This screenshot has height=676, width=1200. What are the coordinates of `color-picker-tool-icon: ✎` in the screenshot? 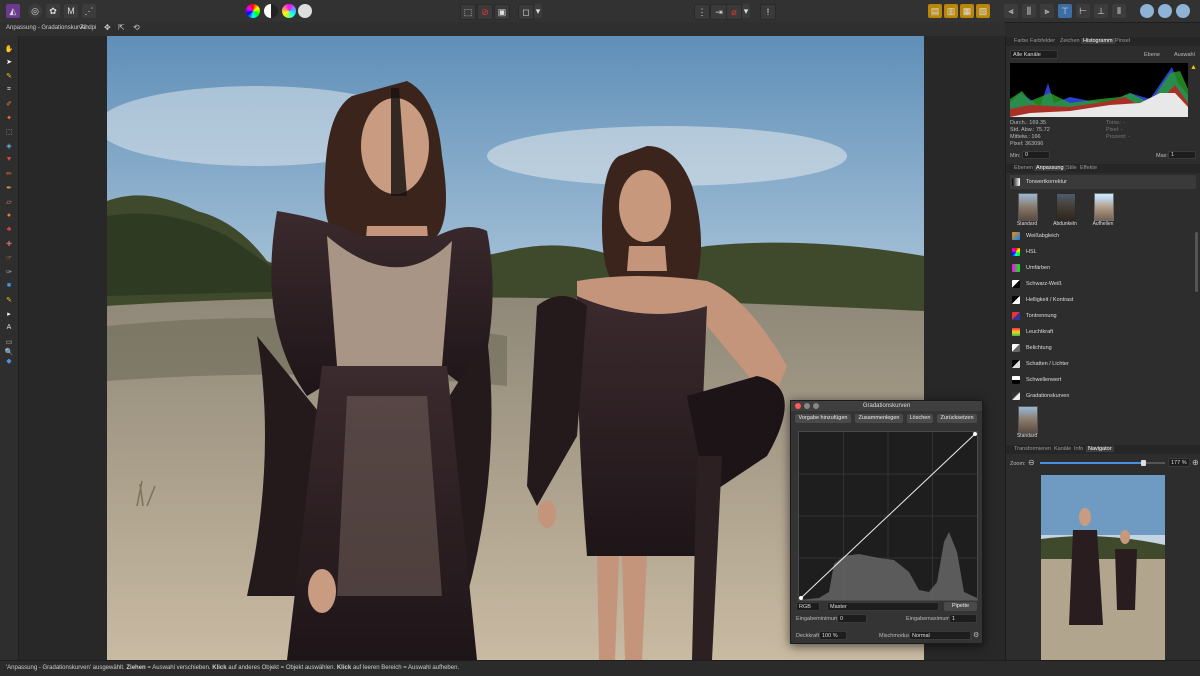 It's located at (9, 75).